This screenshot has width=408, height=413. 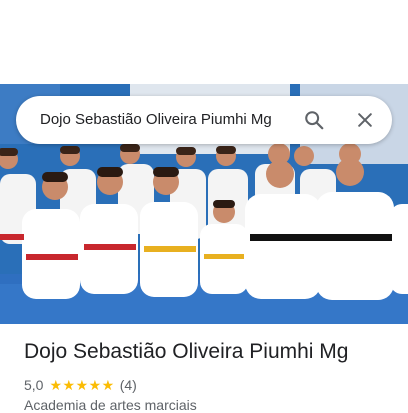 I want to click on search-button, so click(x=314, y=120).